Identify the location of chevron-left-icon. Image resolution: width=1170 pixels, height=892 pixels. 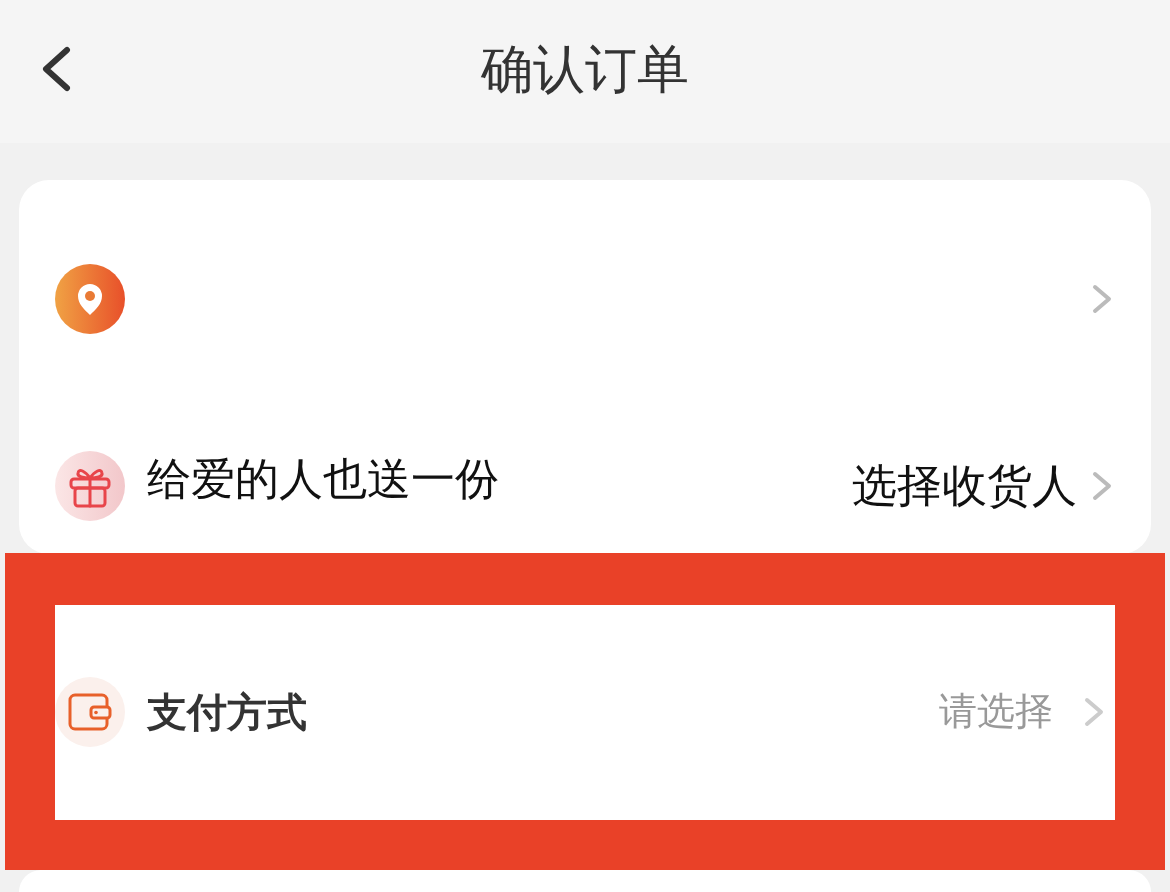
(56, 68).